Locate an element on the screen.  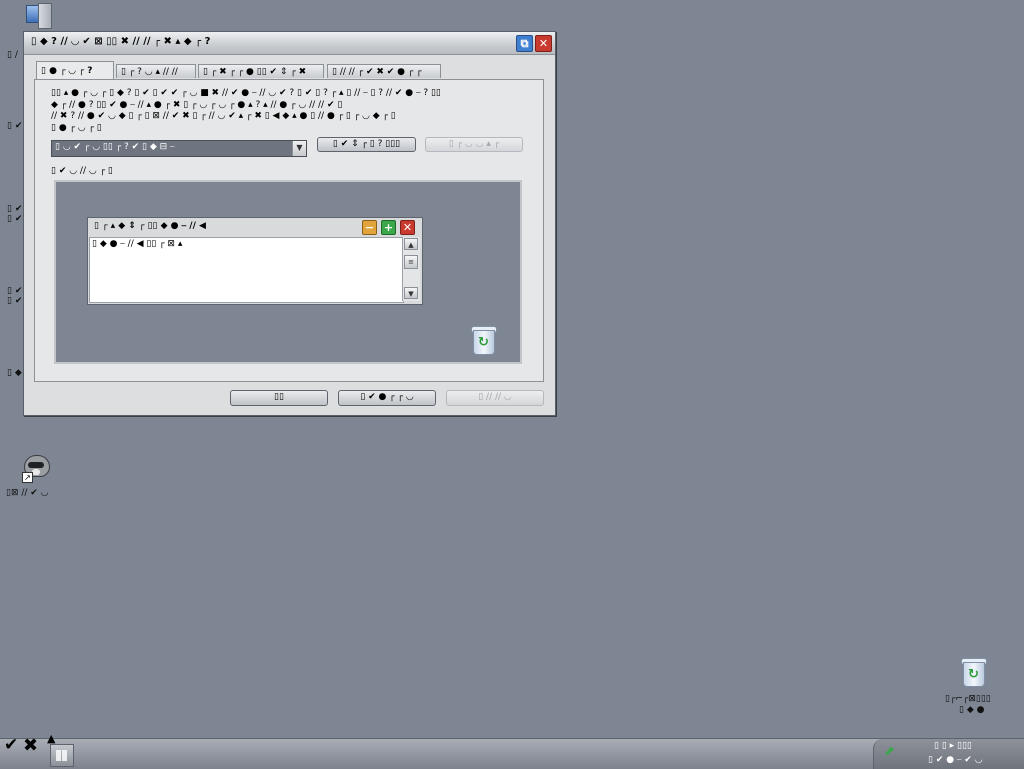
tab-themes: ▯ ● ┌ ◡ ┌ ? is located at coordinates (75, 70).